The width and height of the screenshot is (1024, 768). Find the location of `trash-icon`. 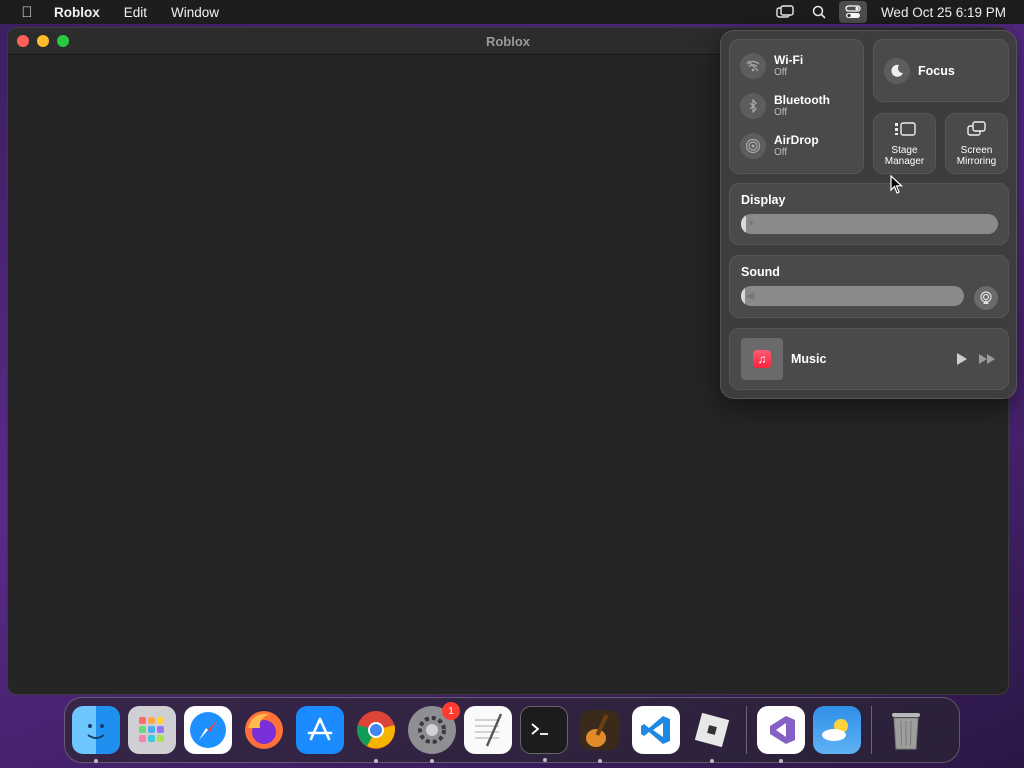

trash-icon is located at coordinates (906, 730).